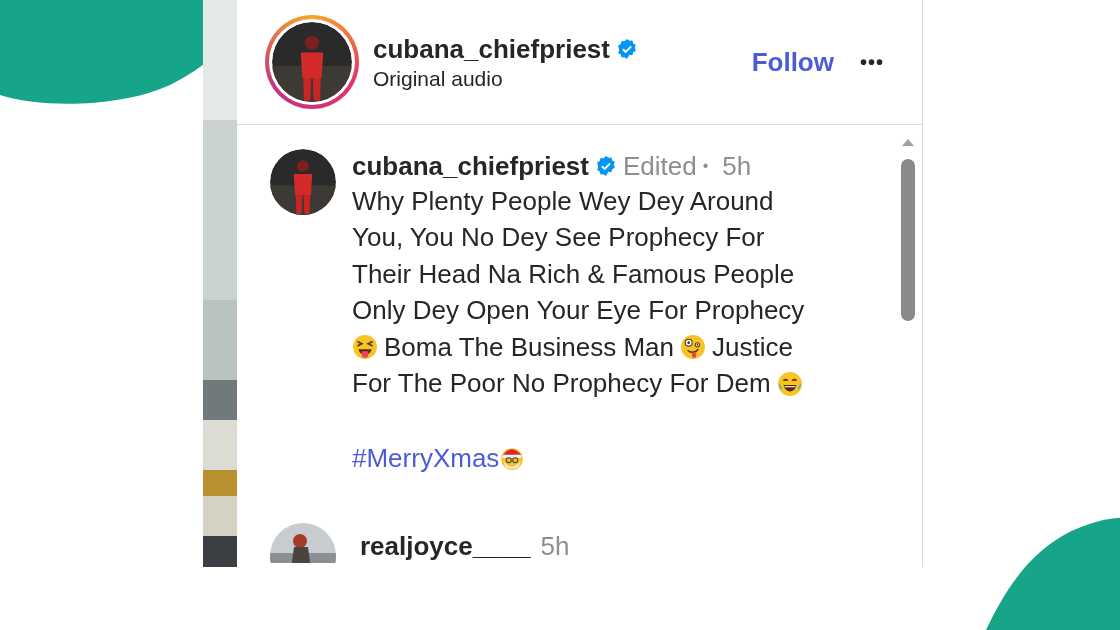 Image resolution: width=1120 pixels, height=630 pixels. Describe the element at coordinates (512, 458) in the screenshot. I see `santa-emoji-icon` at that location.